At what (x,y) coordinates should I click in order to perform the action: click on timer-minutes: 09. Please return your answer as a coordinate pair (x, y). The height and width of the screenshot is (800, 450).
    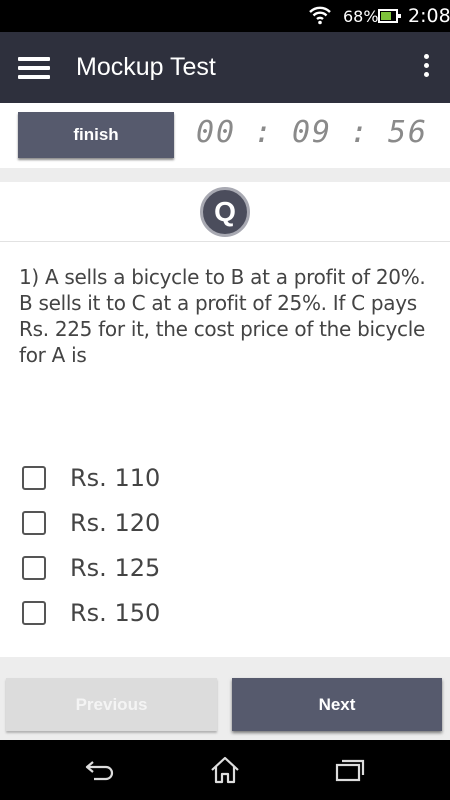
    Looking at the image, I should click on (312, 132).